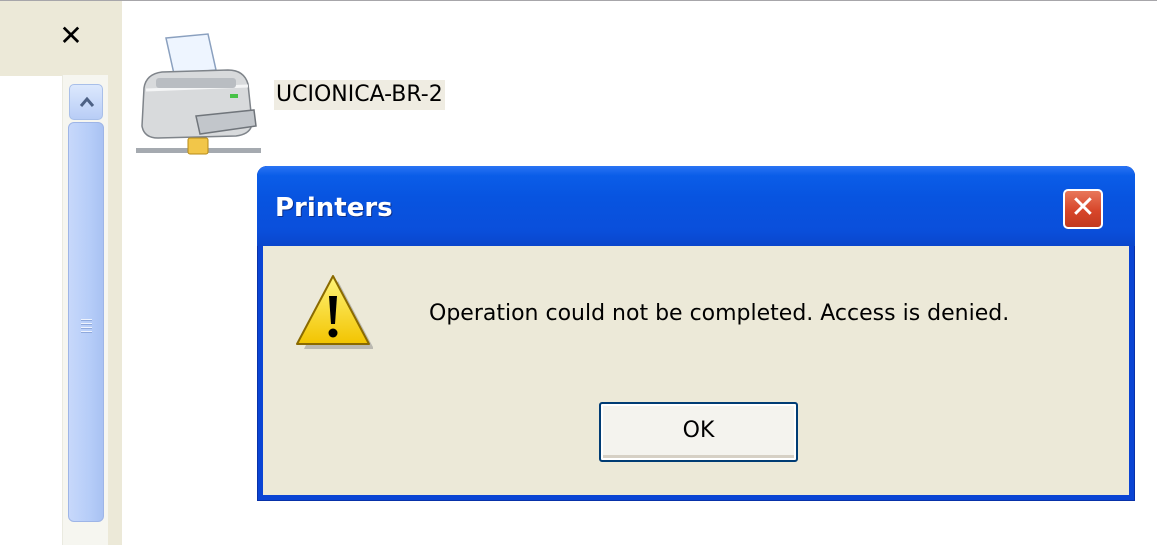 The image size is (1157, 545). Describe the element at coordinates (86, 327) in the screenshot. I see `grip-icon` at that location.